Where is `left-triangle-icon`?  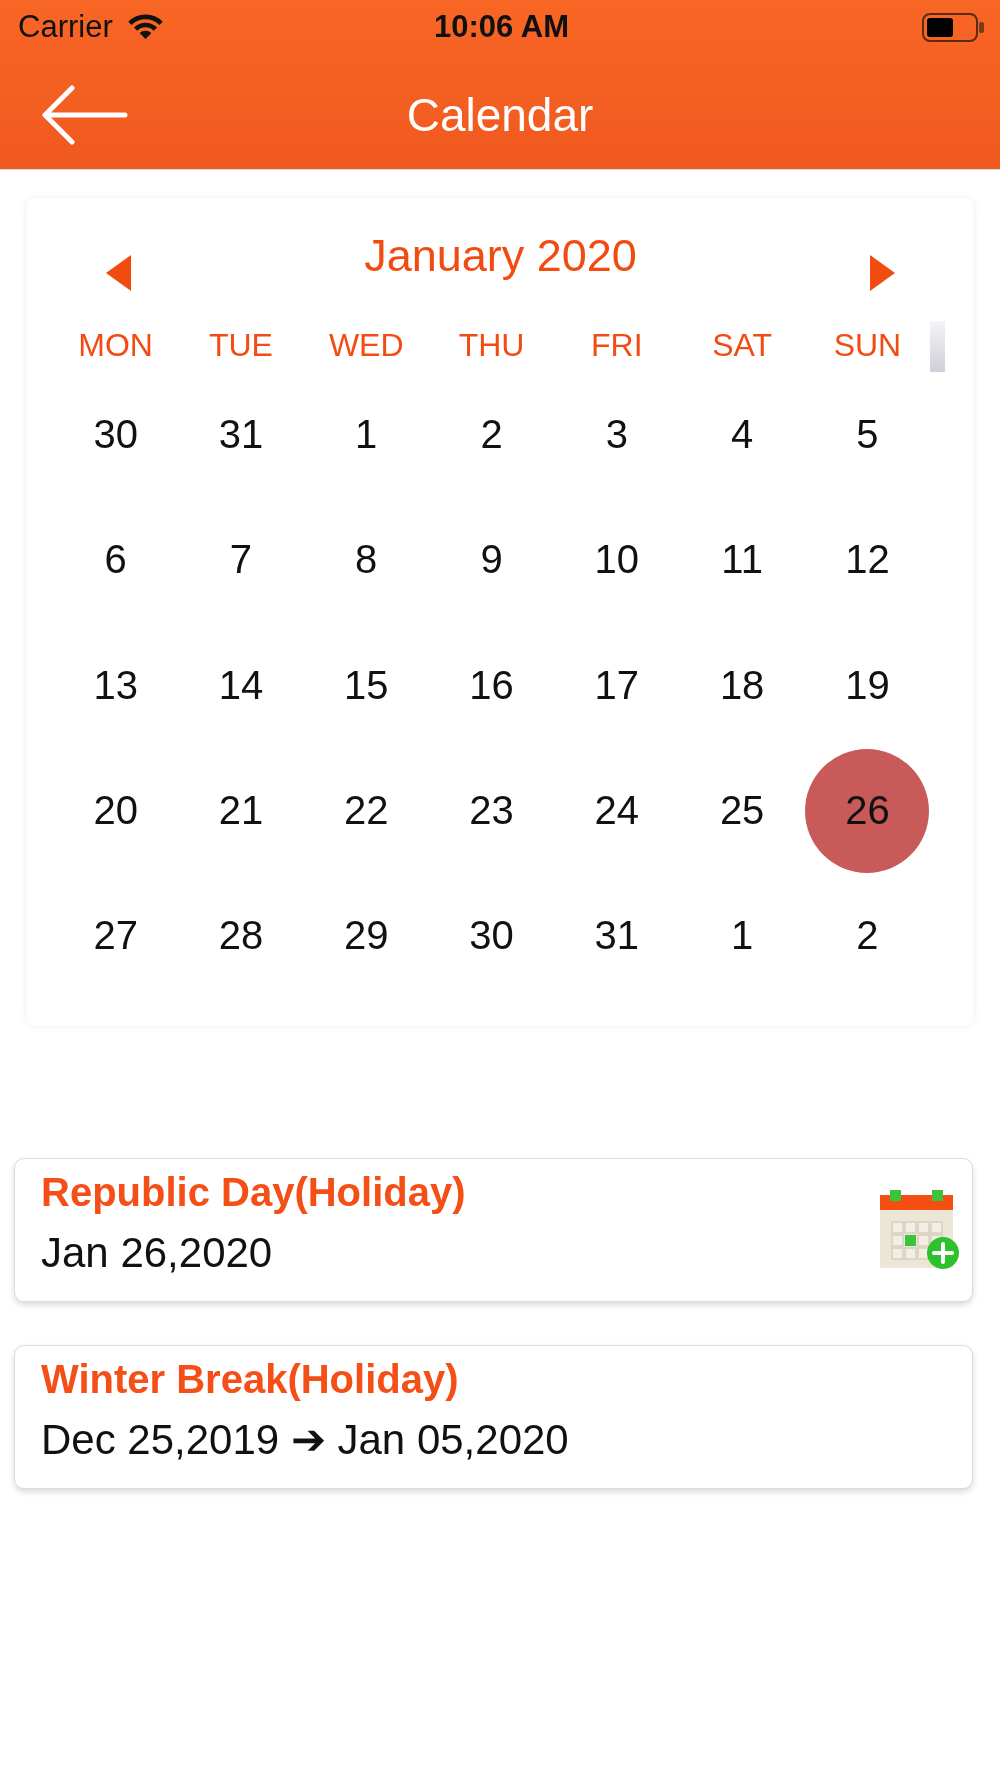
left-triangle-icon is located at coordinates (118, 273).